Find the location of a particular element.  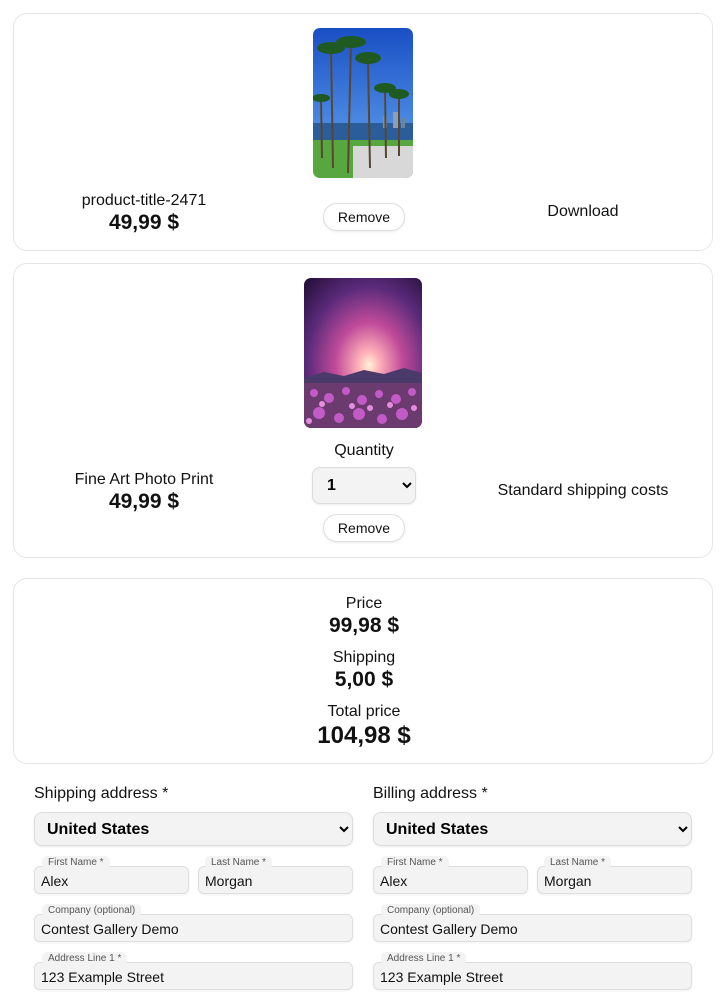

billing-company-label: Company (optional) is located at coordinates (431, 910).